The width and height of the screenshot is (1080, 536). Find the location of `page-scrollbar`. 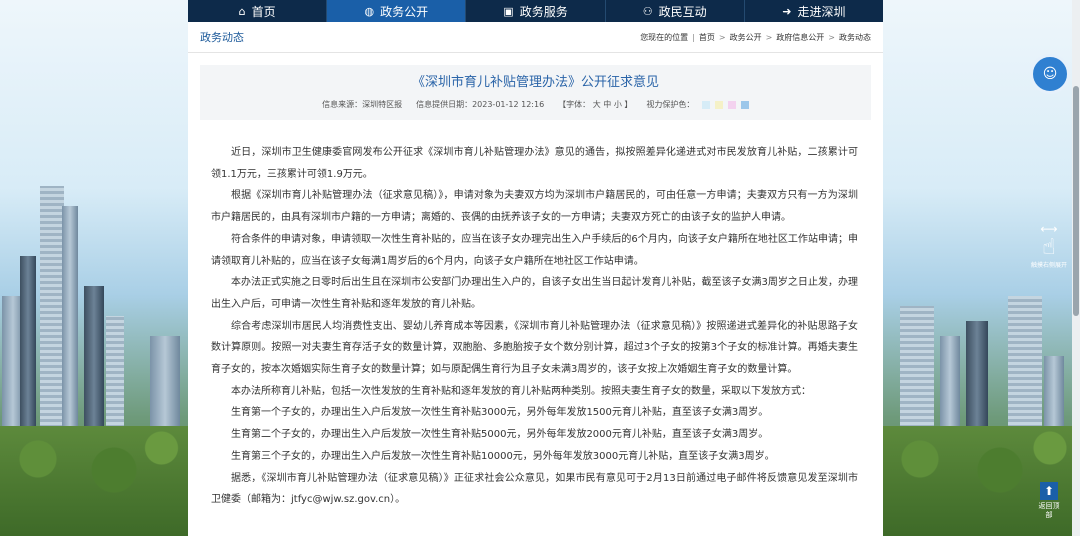

page-scrollbar is located at coordinates (1076, 268).